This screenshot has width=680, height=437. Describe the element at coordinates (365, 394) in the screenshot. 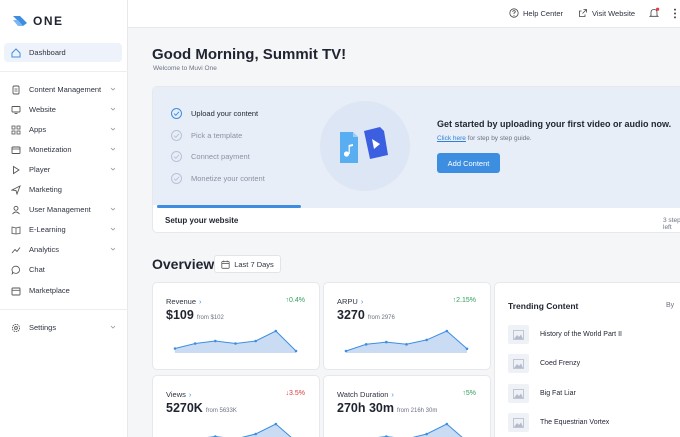

I see `metric-label: Watch Duration ›` at that location.